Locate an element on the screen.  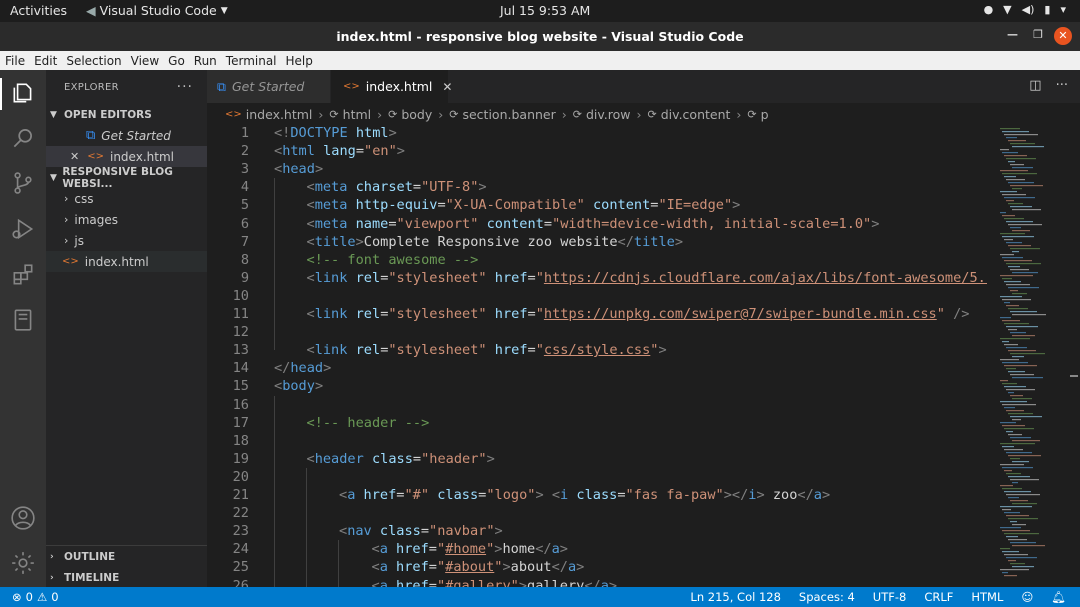
tree-item-label: images is located at coordinates (96, 219).